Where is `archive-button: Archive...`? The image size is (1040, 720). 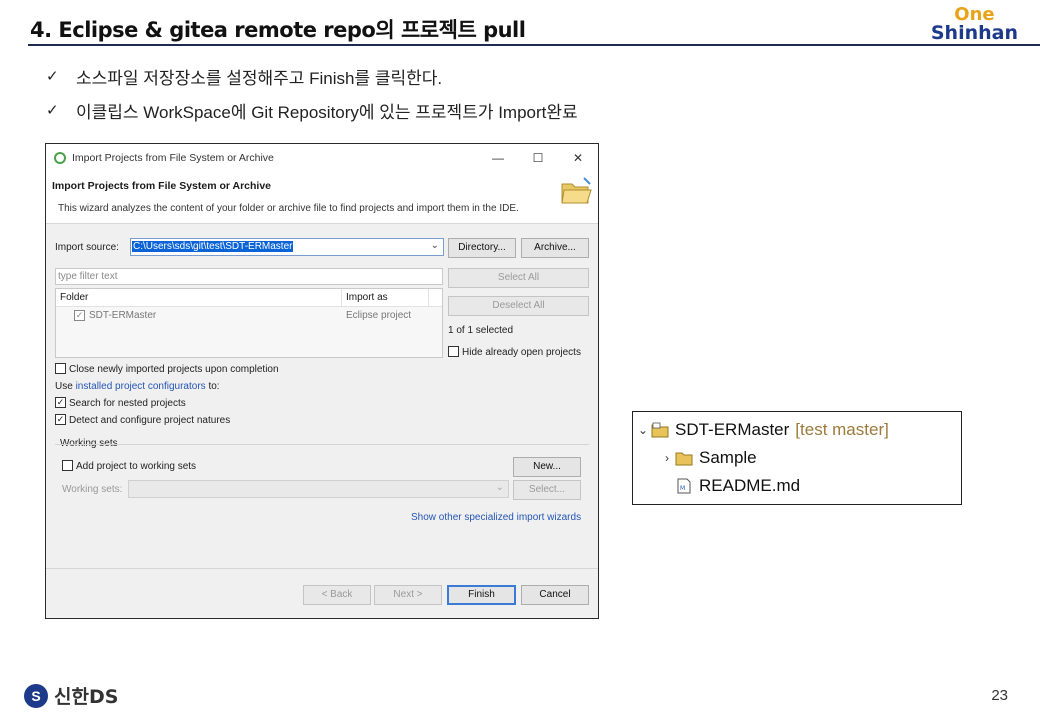 archive-button: Archive... is located at coordinates (555, 248).